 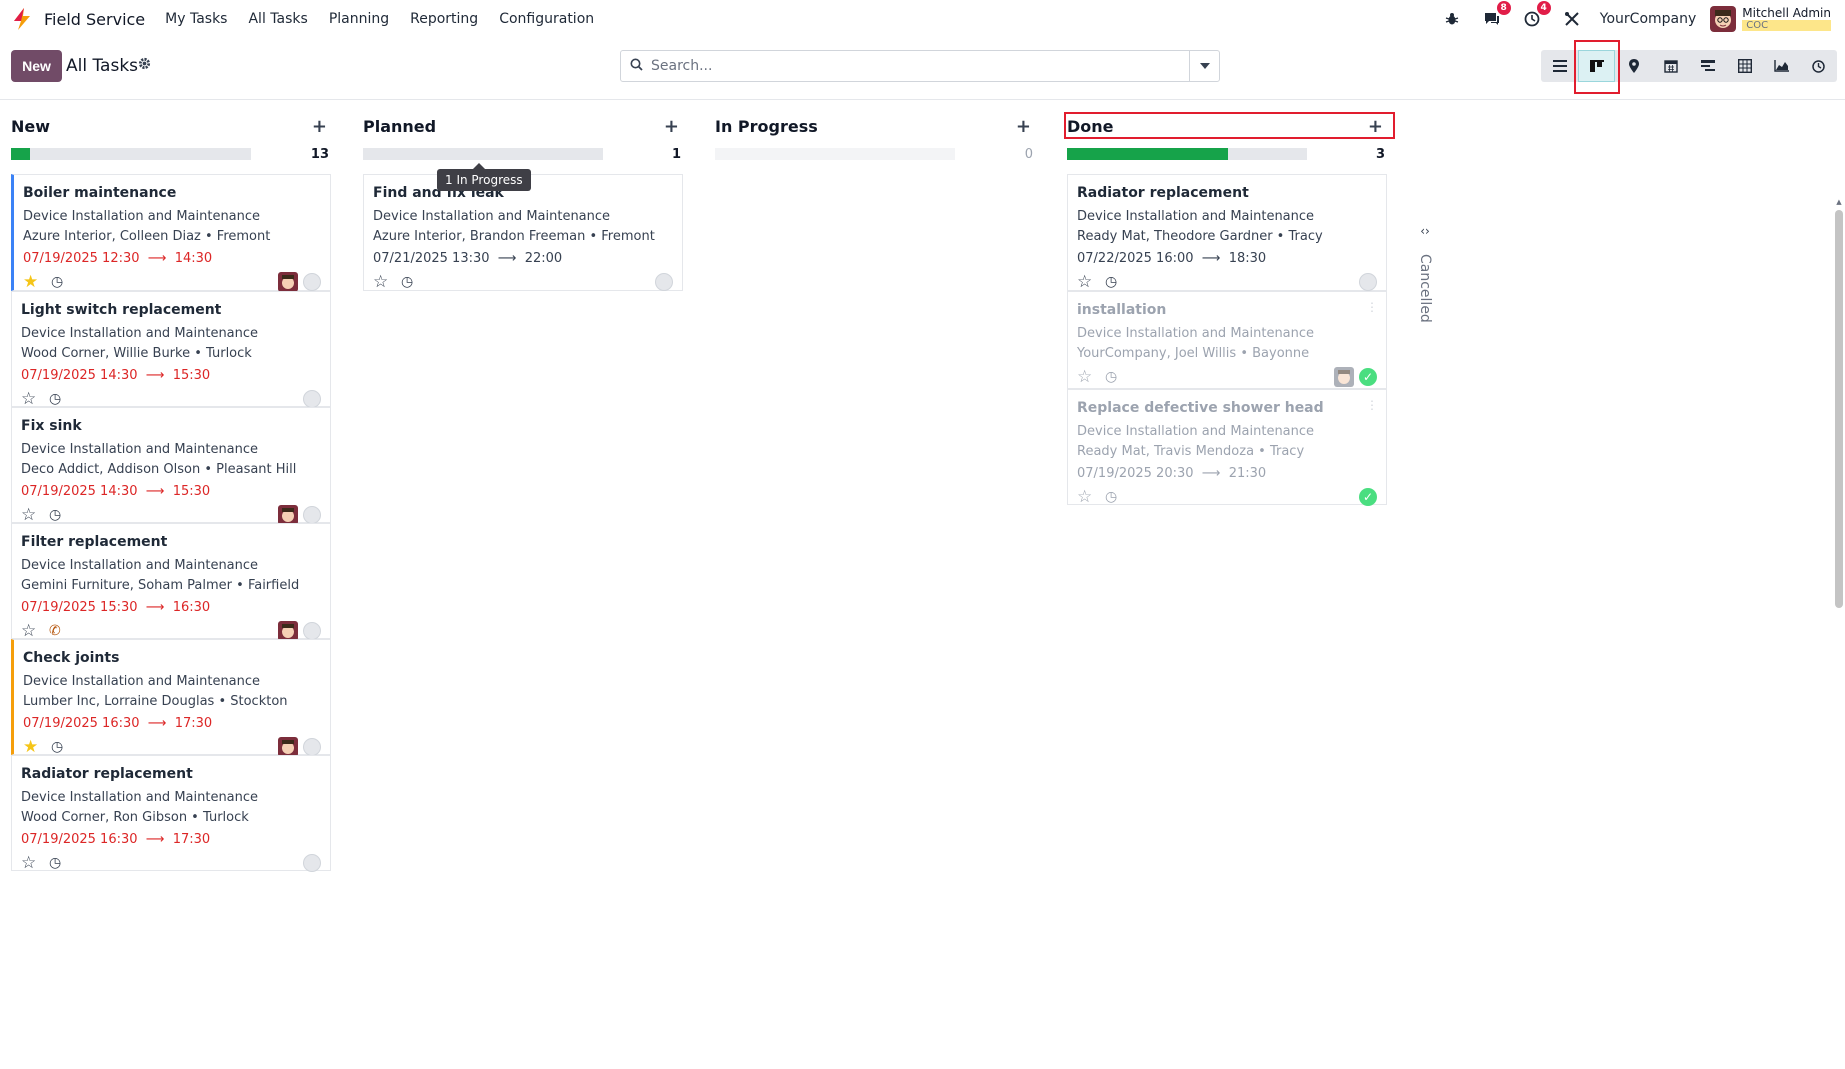 What do you see at coordinates (359, 19) in the screenshot?
I see `menu-planning: Planning` at bounding box center [359, 19].